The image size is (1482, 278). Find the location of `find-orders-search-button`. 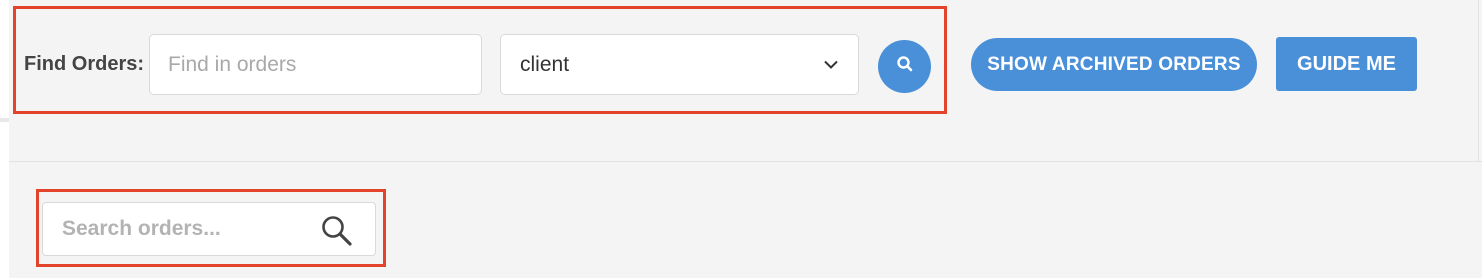

find-orders-search-button is located at coordinates (904, 66).